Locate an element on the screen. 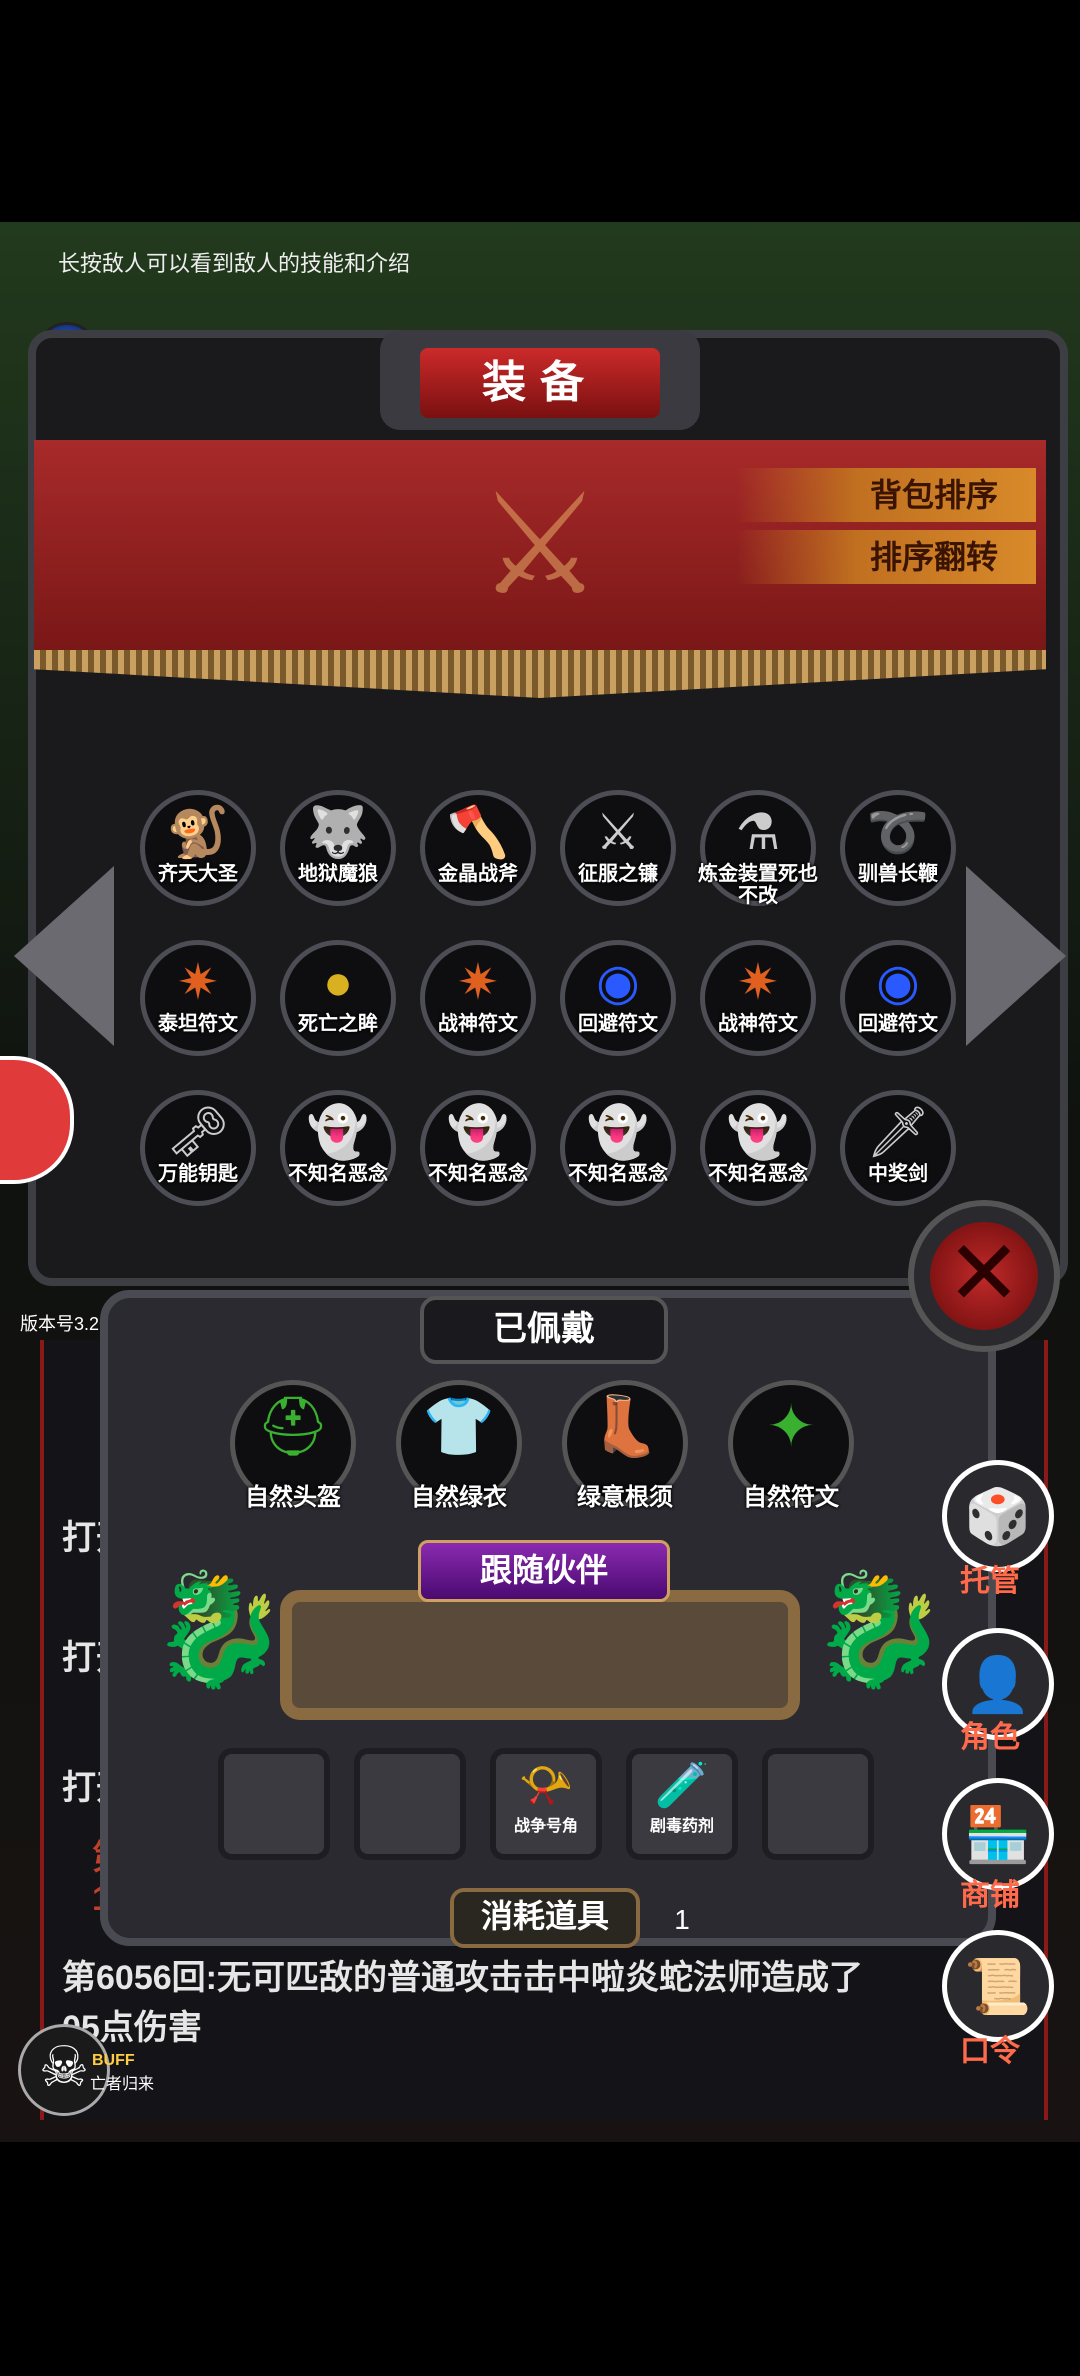 This screenshot has height=2376, width=1080. consumable-label: 剧毒药剂 is located at coordinates (681, 1826).